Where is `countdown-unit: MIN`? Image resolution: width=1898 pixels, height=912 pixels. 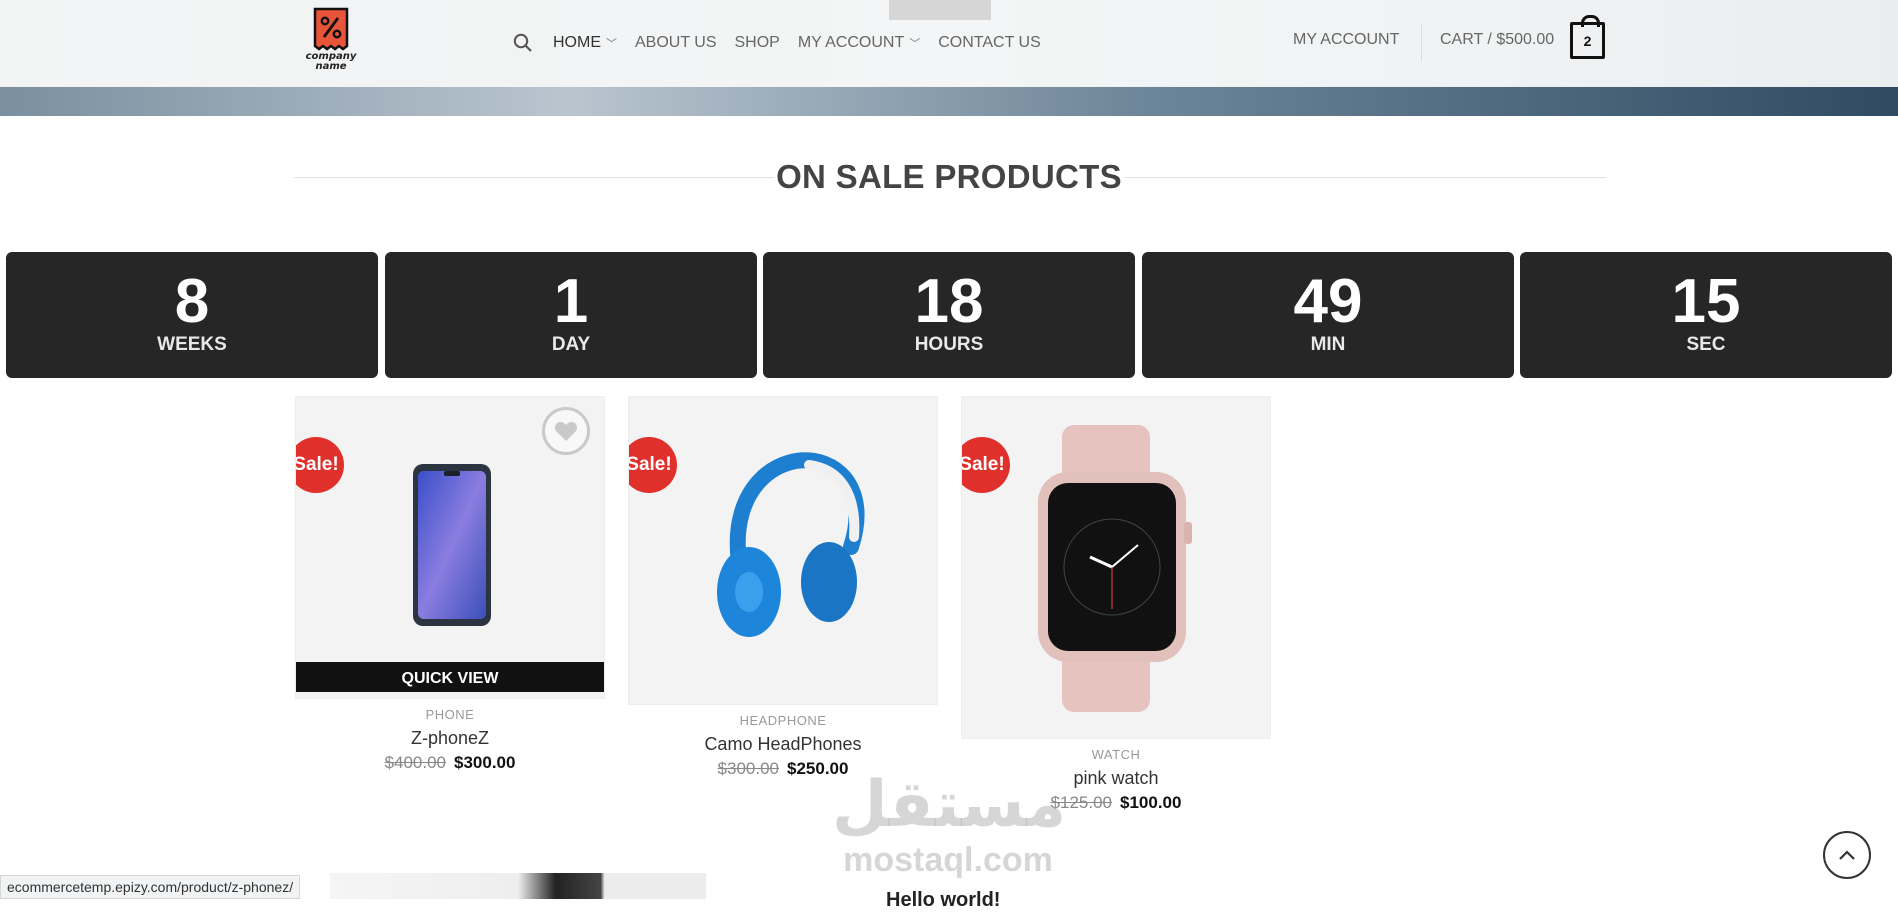 countdown-unit: MIN is located at coordinates (1328, 344).